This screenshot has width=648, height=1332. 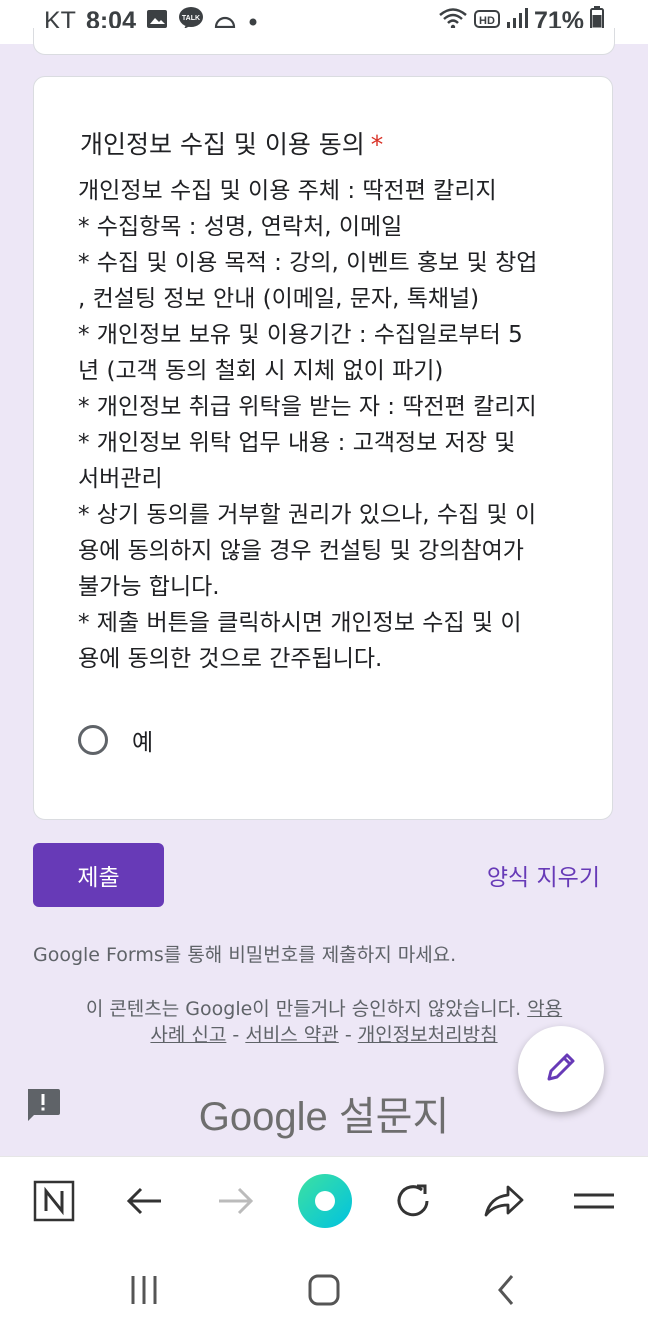 I want to click on required-asterisk: *, so click(x=377, y=144).